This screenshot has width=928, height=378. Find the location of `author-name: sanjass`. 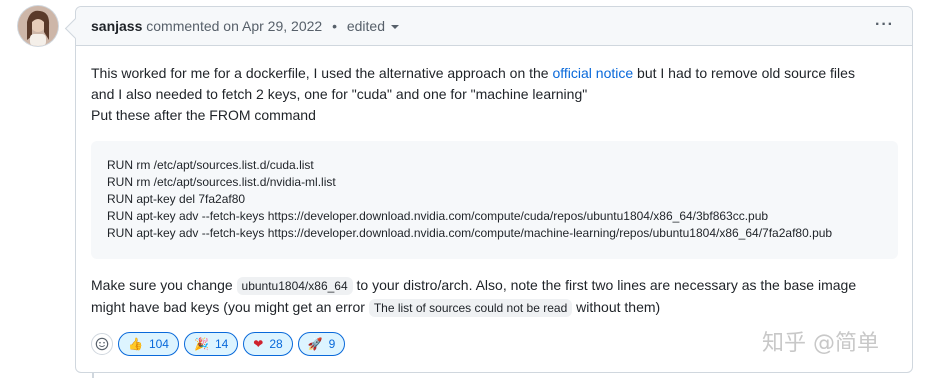

author-name: sanjass is located at coordinates (116, 26).